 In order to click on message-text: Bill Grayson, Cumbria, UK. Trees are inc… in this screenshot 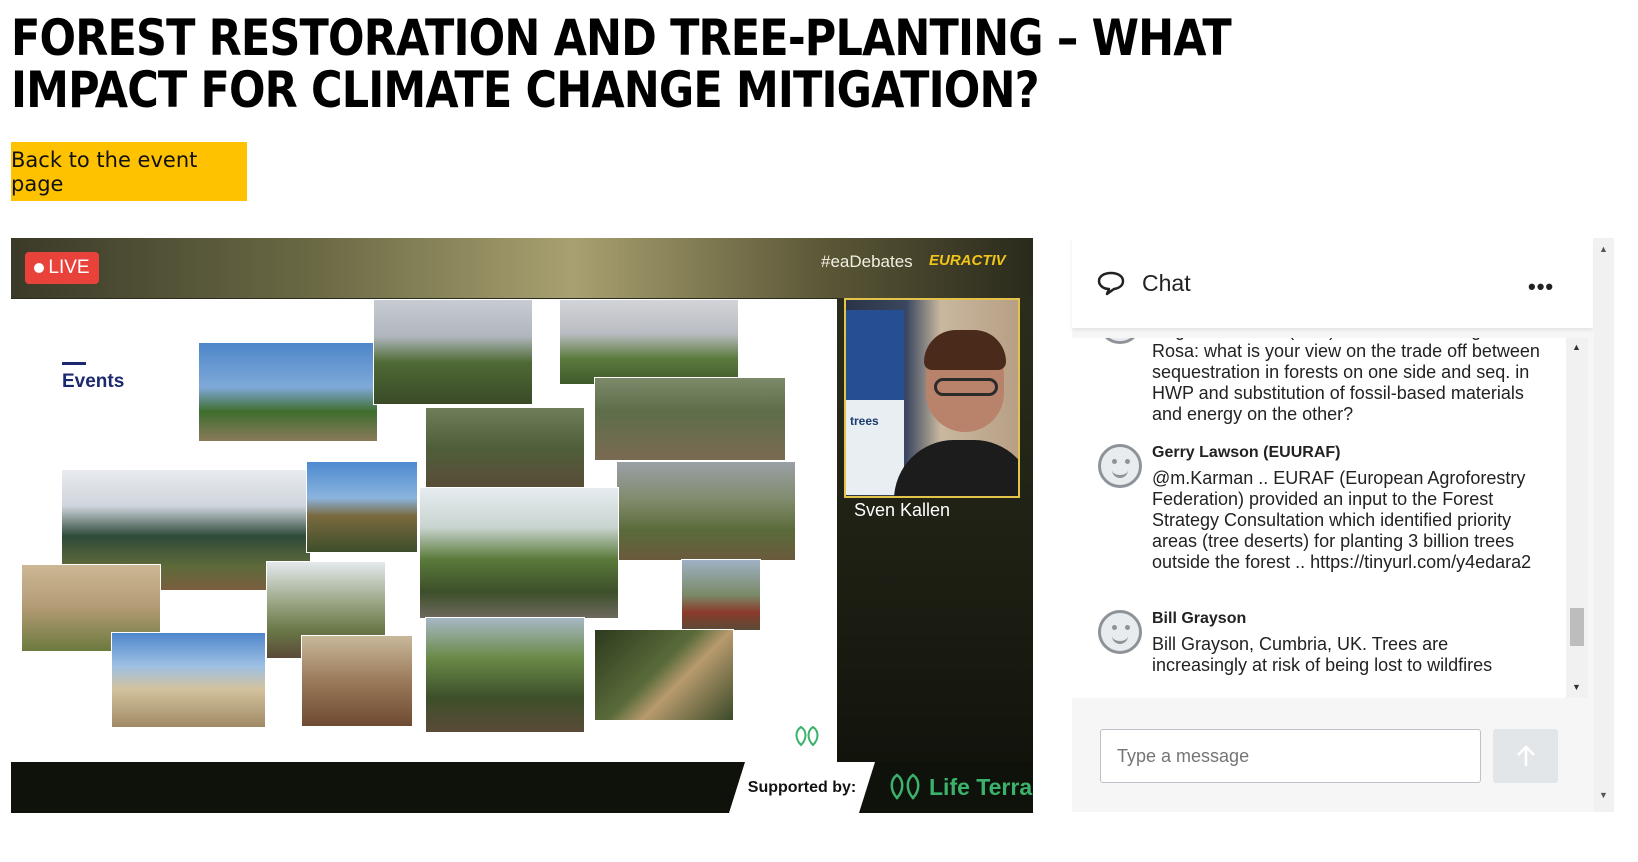, I will do `click(1322, 654)`.